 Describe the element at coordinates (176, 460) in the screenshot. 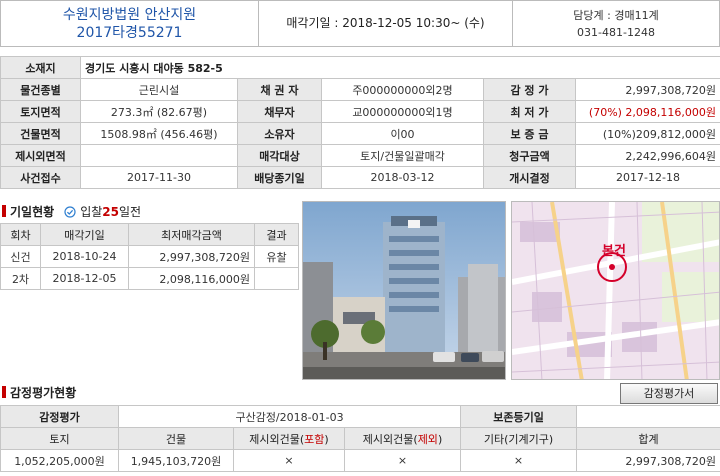

I see `building-value: 1,945,103,720원` at that location.